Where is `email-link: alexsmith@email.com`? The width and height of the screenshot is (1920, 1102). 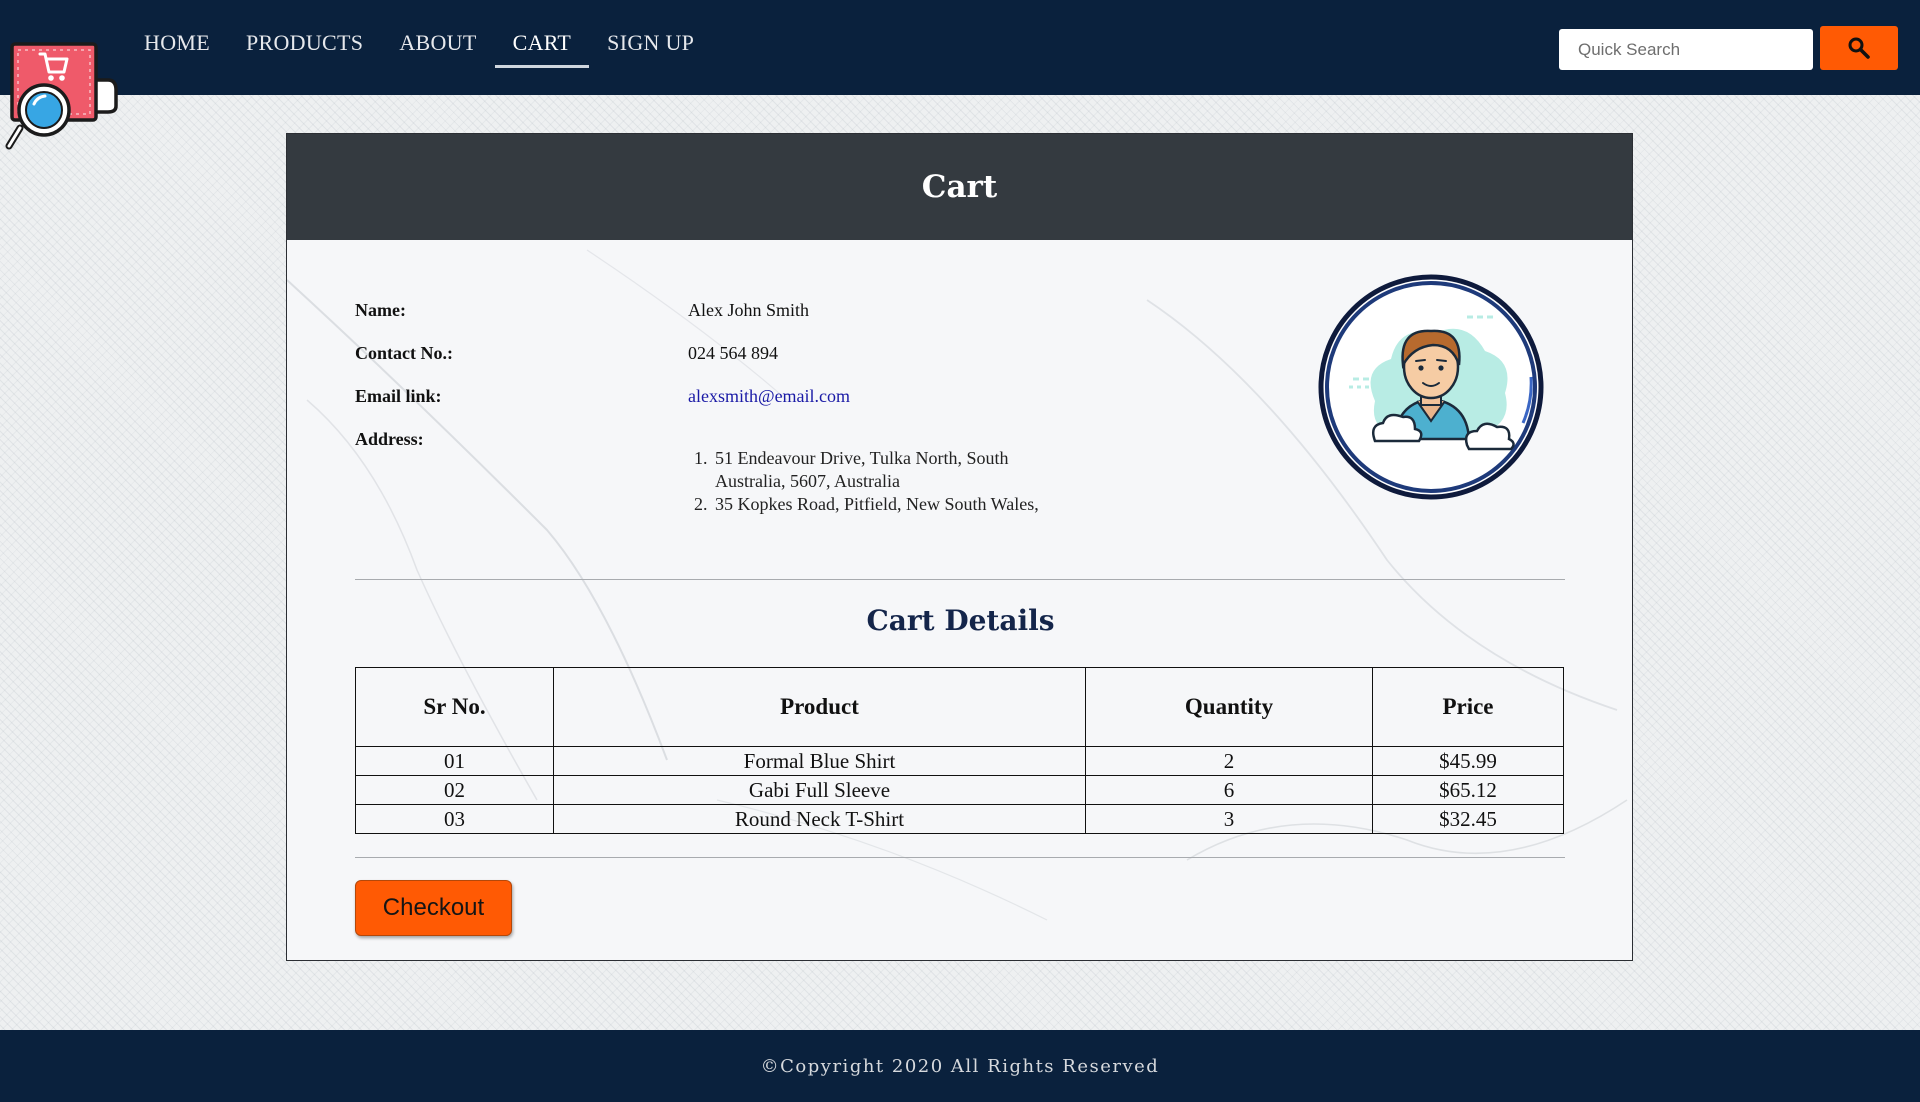 email-link: alexsmith@email.com is located at coordinates (769, 396).